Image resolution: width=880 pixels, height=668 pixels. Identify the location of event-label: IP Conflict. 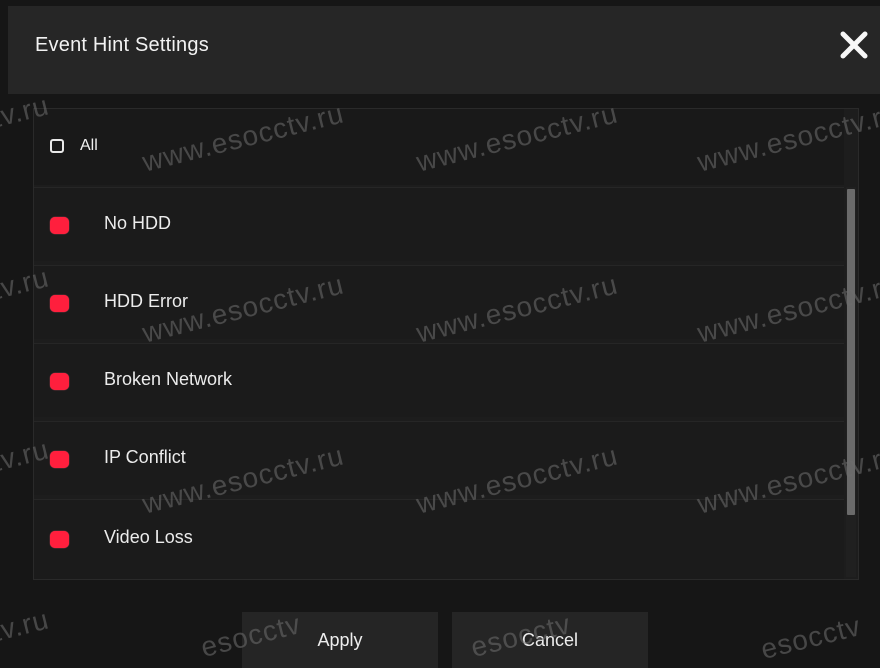
(145, 457).